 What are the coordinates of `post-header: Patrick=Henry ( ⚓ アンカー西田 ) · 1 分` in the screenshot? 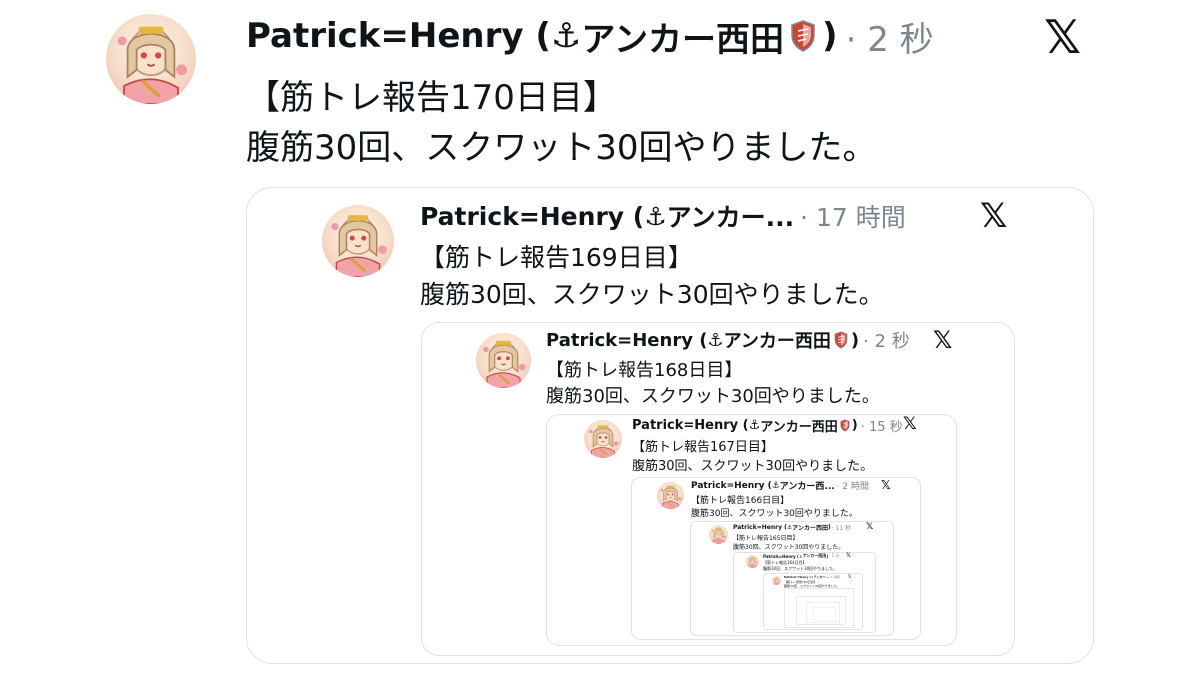 It's located at (801, 556).